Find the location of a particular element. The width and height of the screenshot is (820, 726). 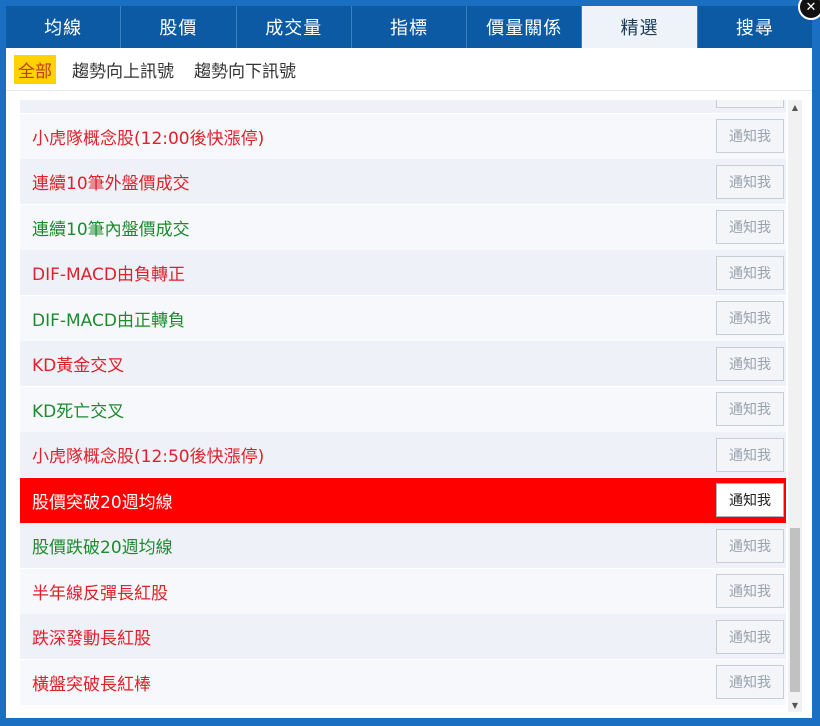

scroll-up-icon: ▲ is located at coordinates (795, 107).